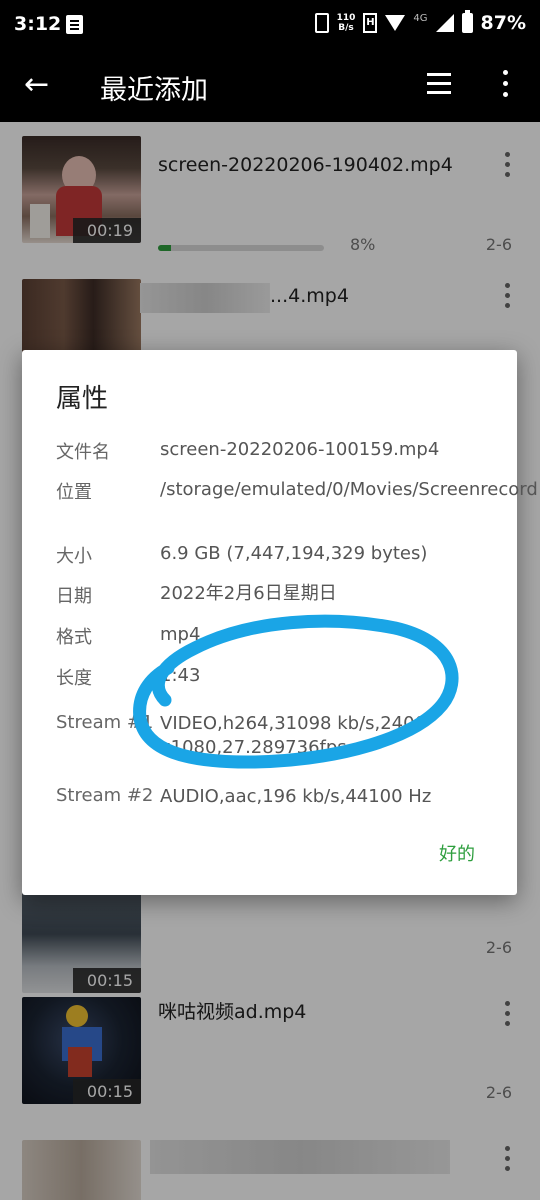  What do you see at coordinates (38, 24) in the screenshot?
I see `status-time: 3:12` at bounding box center [38, 24].